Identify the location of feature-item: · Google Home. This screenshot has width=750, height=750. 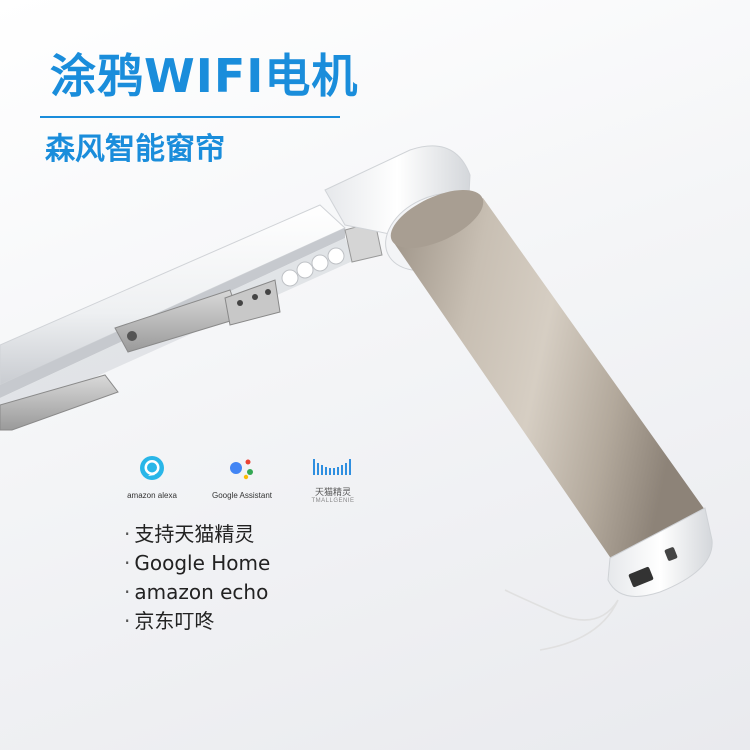
(197, 563).